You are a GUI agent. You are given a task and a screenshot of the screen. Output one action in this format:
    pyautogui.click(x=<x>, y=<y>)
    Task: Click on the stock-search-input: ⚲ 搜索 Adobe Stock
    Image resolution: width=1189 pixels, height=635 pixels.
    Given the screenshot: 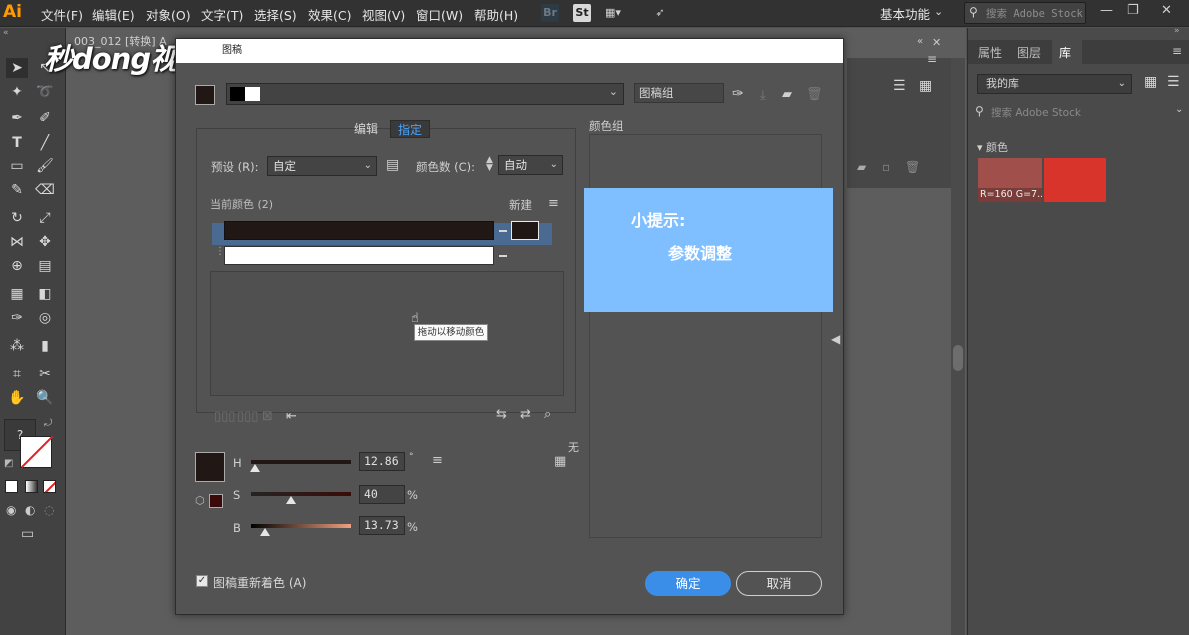 What is the action you would take?
    pyautogui.click(x=1025, y=13)
    